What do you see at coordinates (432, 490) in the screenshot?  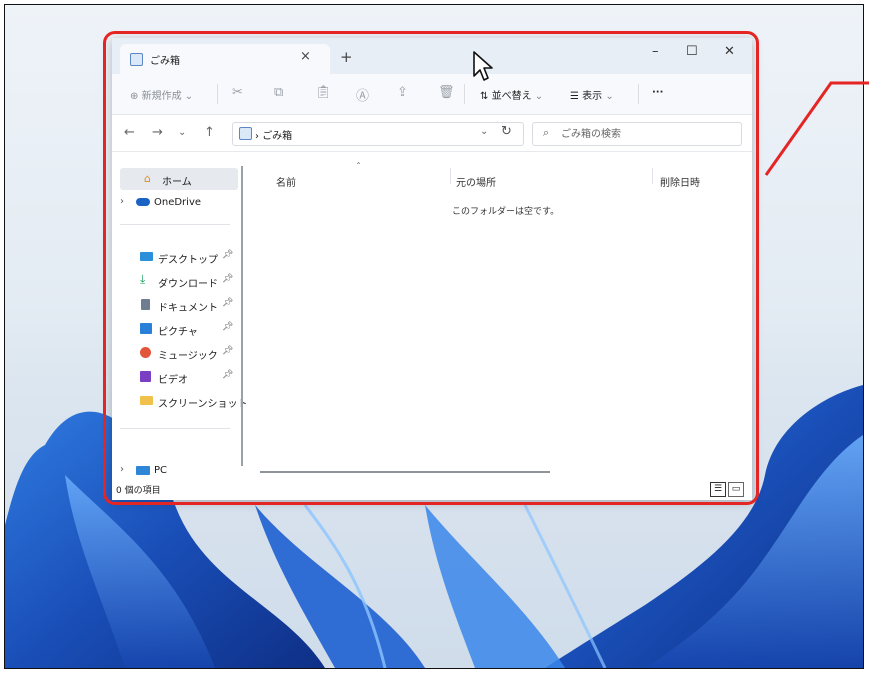 I see `status-bar: 0 個の項目 ☰ ▭` at bounding box center [432, 490].